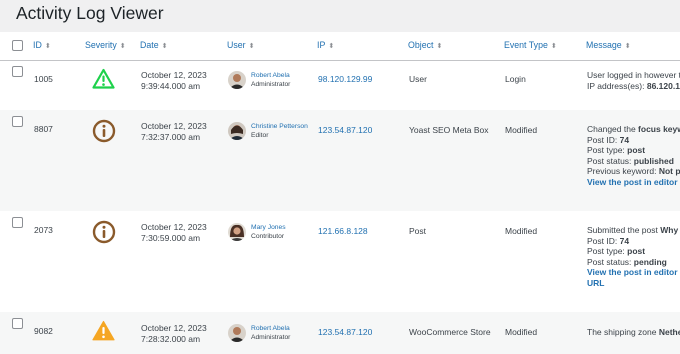  I want to click on row-date: October 12, 2023 7:28:32.000 am, so click(174, 333).